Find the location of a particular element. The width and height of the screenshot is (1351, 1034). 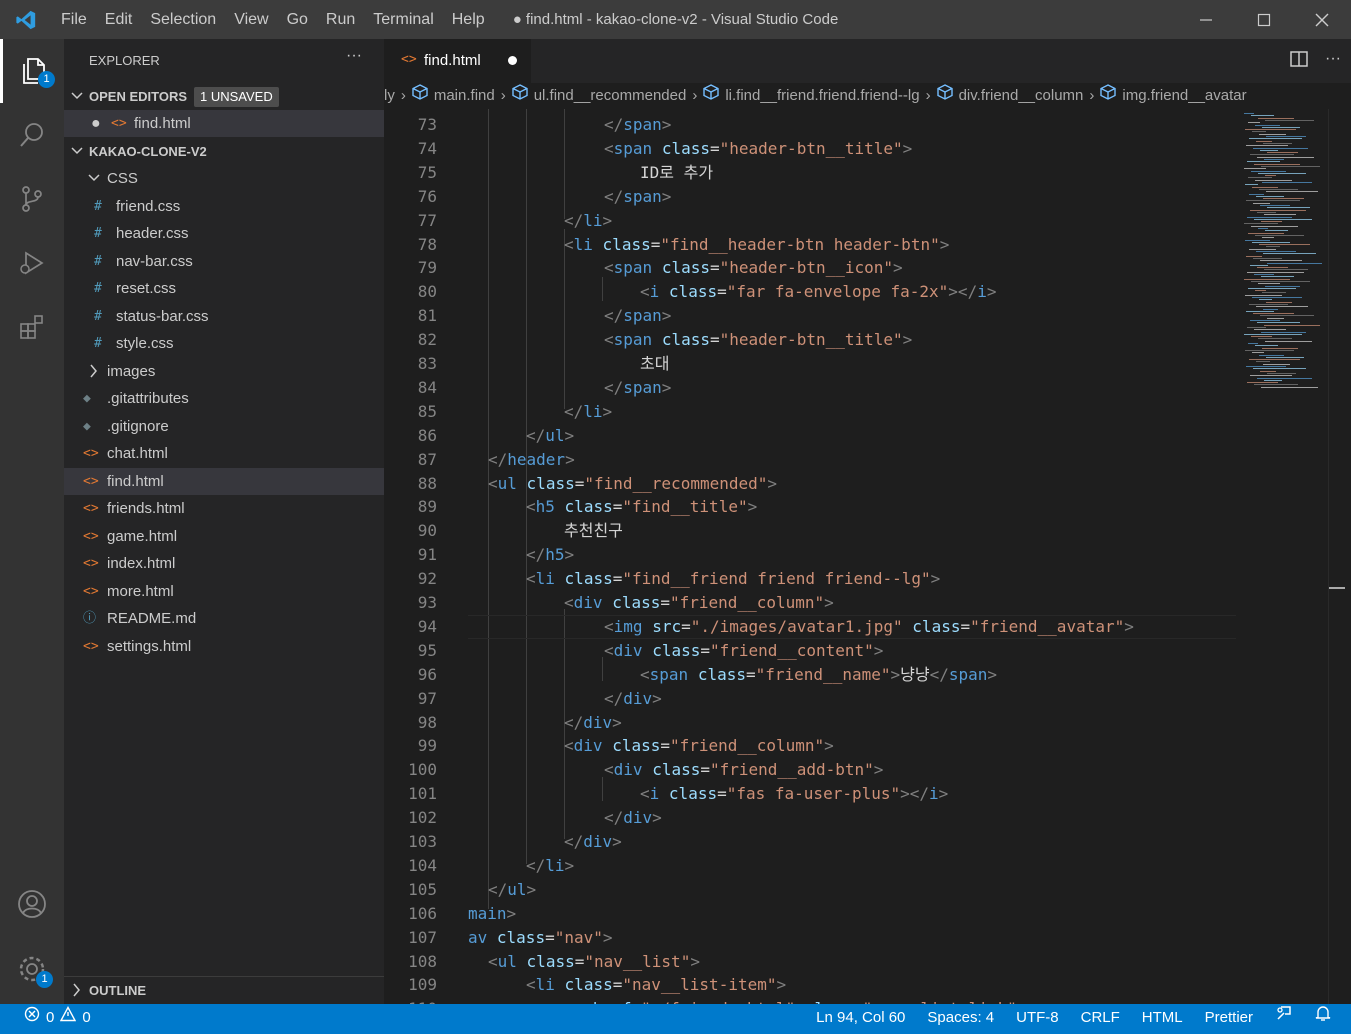

file-tree-item: # style.css is located at coordinates (224, 343).